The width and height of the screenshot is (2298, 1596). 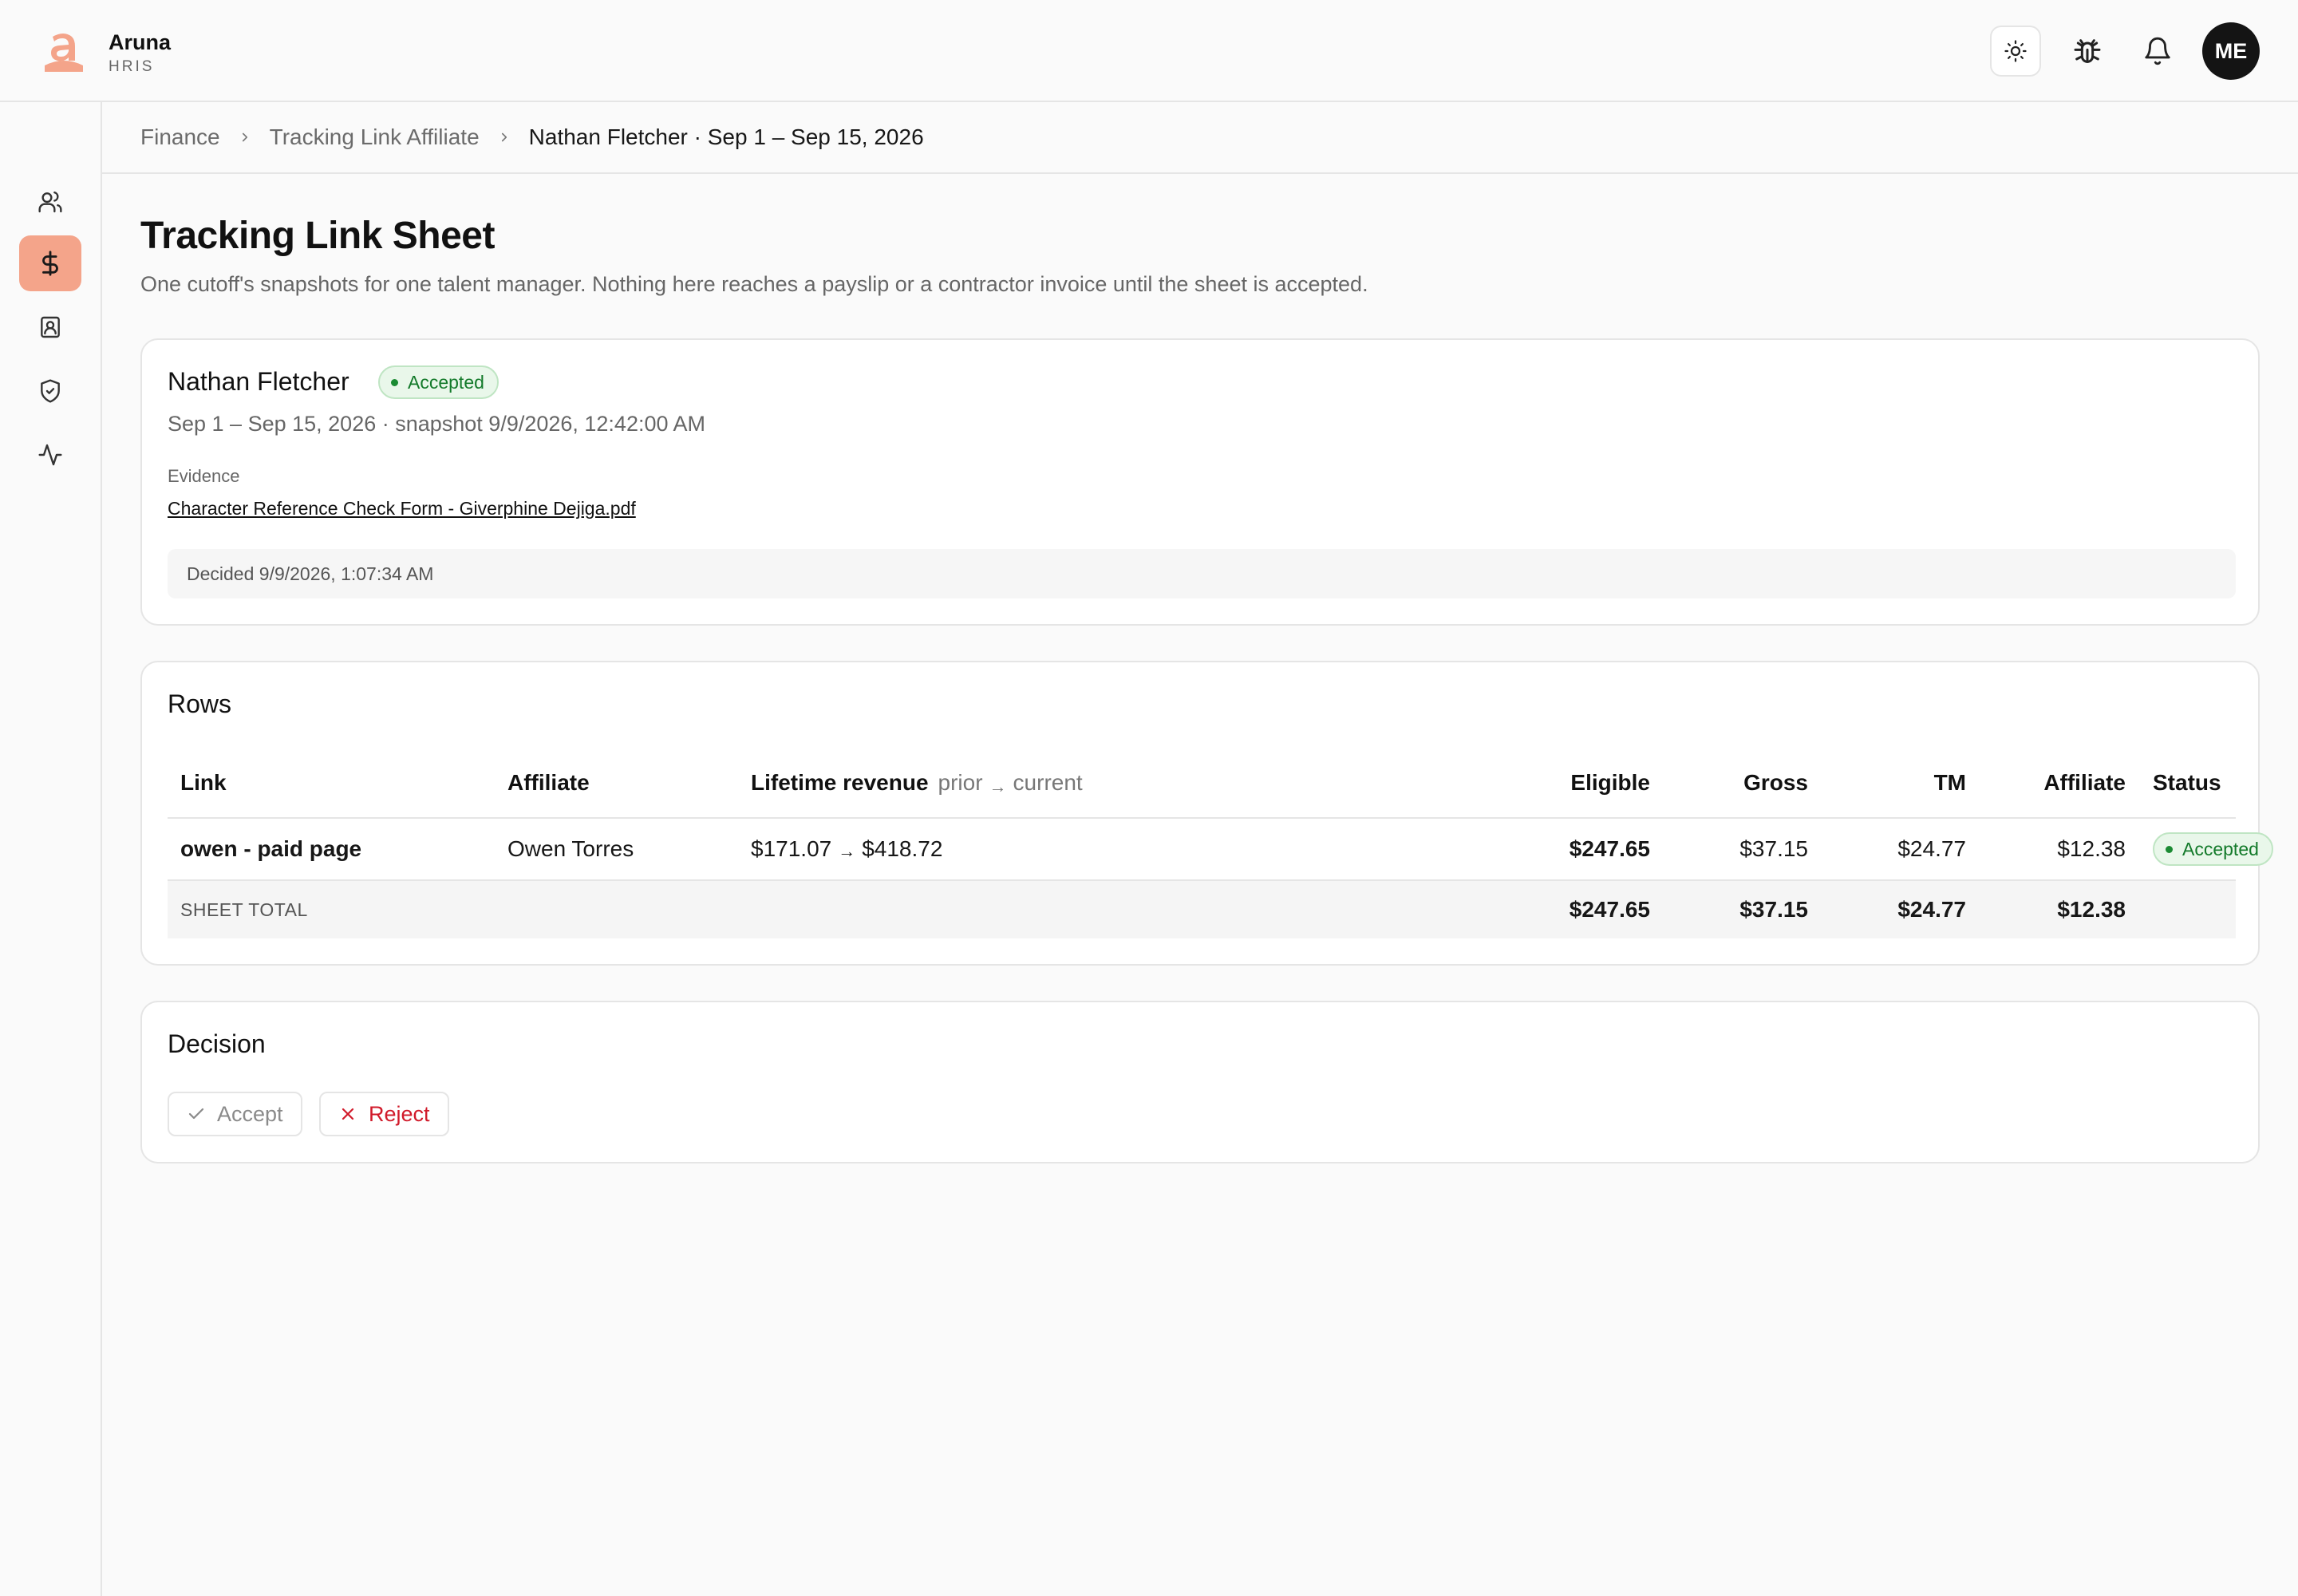 I want to click on row-lifetime-revenue: $171.07 → $418.72, so click(x=847, y=849).